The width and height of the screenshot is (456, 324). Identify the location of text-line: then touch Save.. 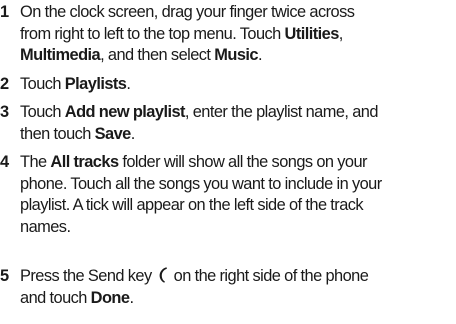
(77, 133).